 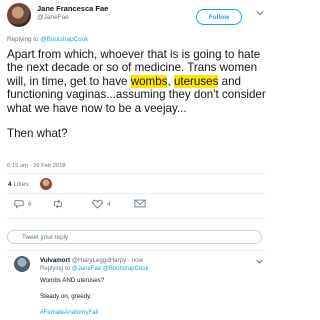 I want to click on retweet-action, so click(x=60, y=204).